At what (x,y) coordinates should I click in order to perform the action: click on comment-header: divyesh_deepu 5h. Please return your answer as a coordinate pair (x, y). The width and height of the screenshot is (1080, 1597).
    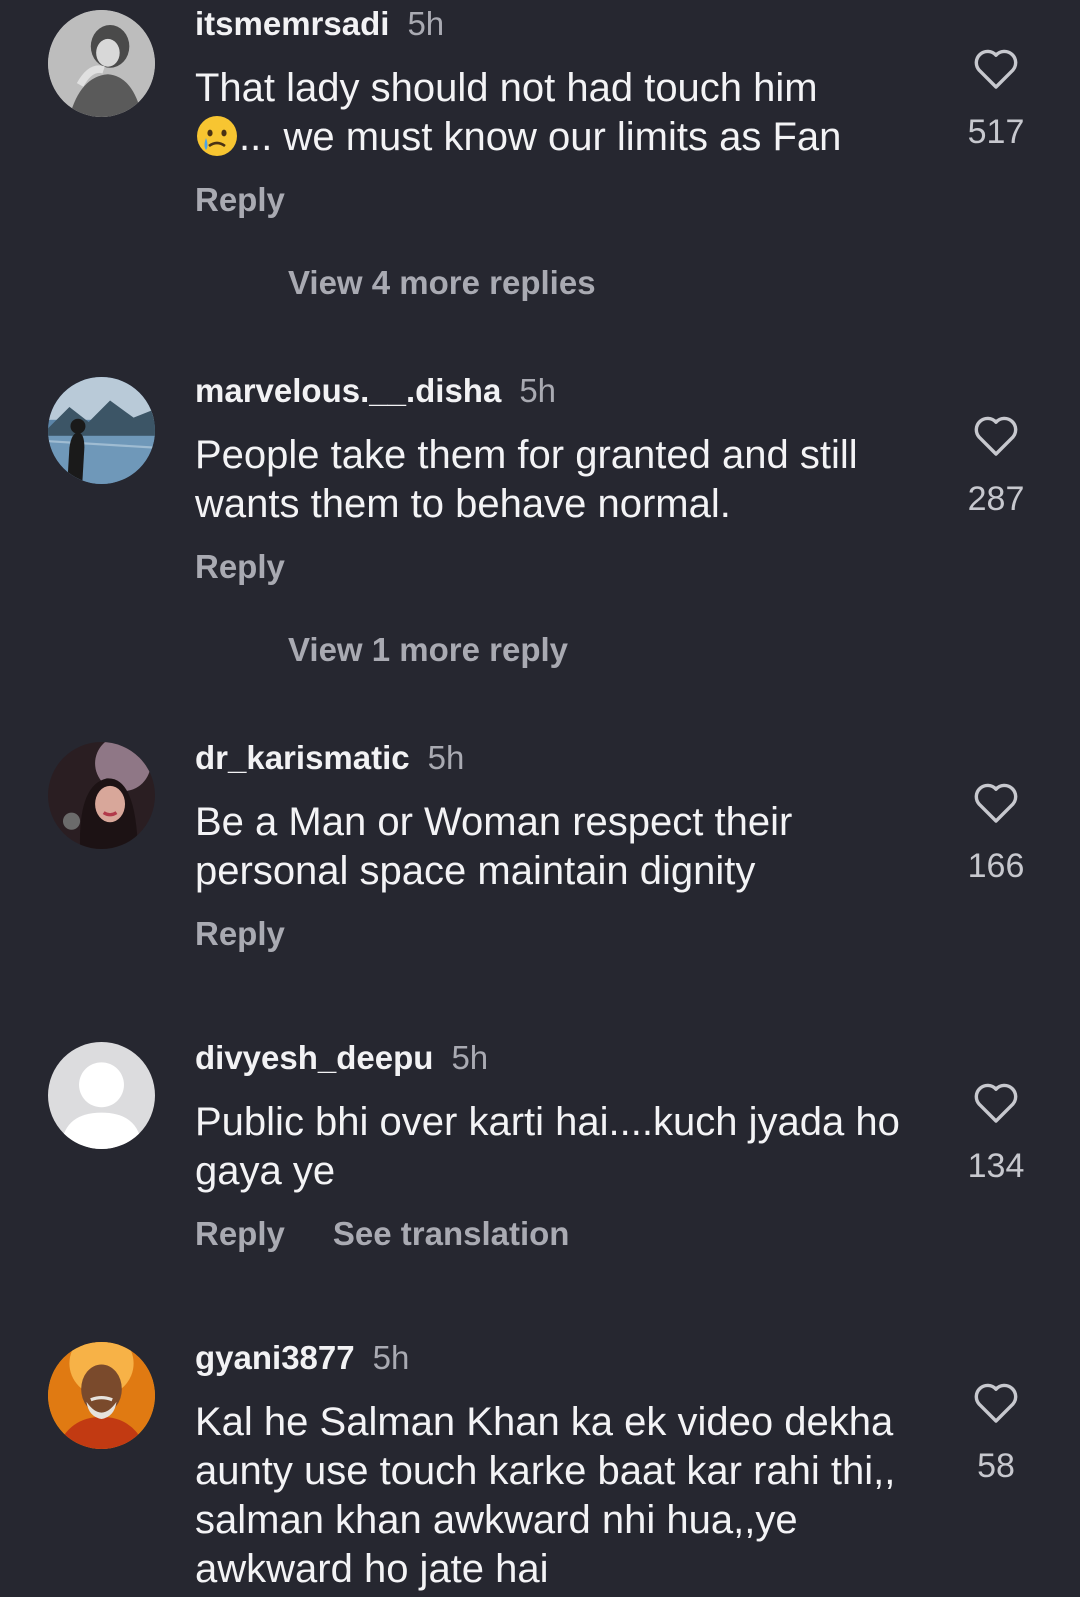
    Looking at the image, I should click on (341, 1058).